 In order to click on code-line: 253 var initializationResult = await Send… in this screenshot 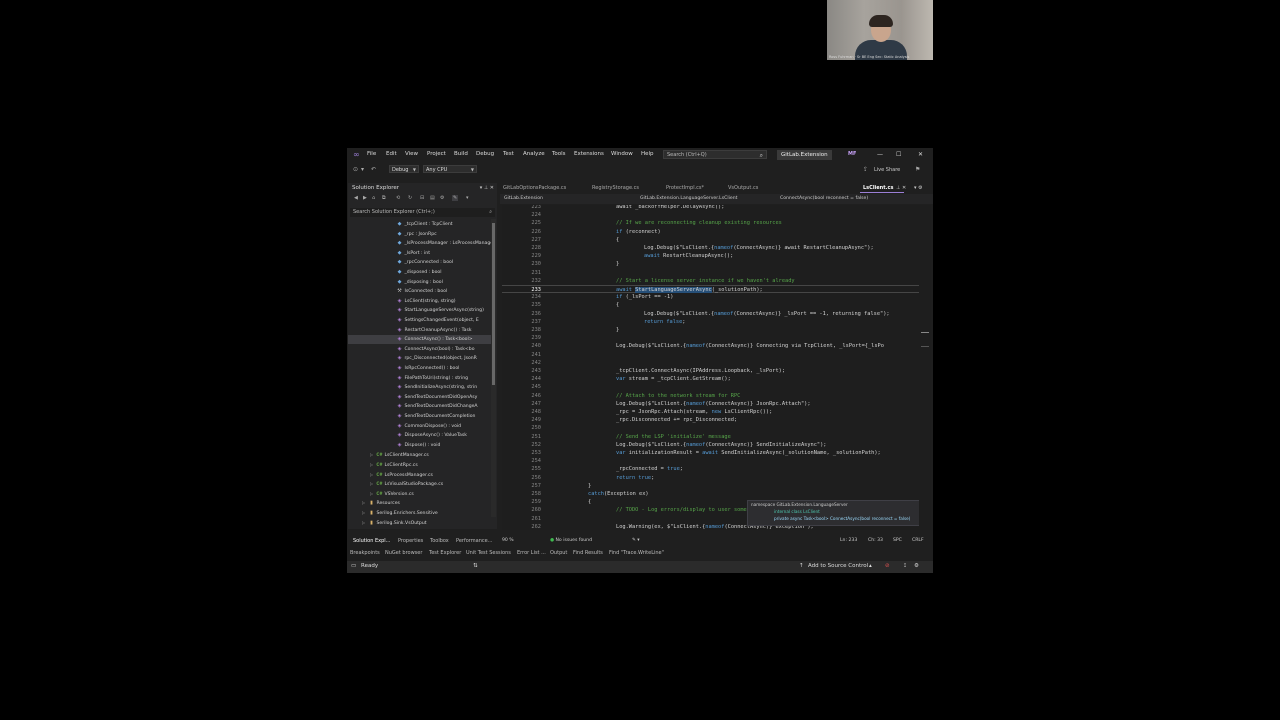, I will do `click(710, 453)`.